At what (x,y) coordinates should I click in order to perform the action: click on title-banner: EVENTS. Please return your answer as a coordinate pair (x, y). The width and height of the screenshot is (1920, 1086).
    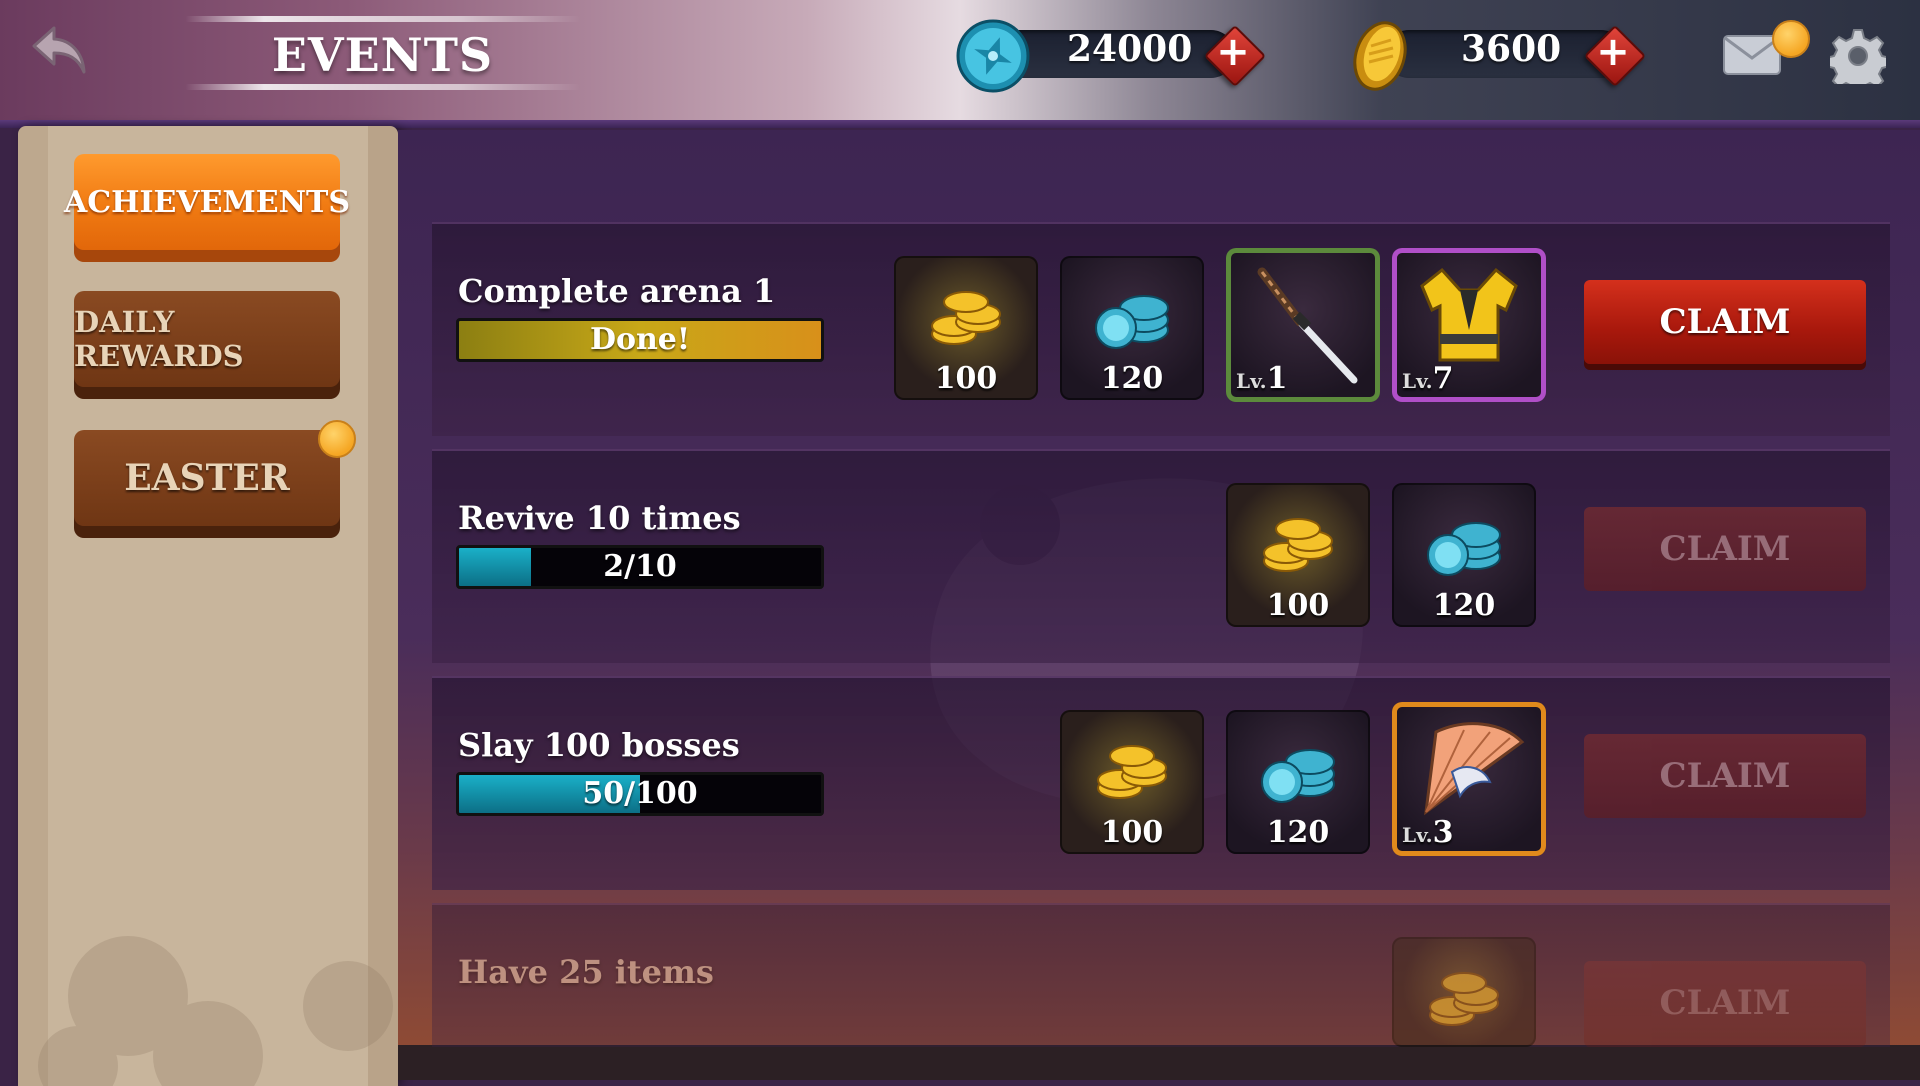
    Looking at the image, I should click on (382, 53).